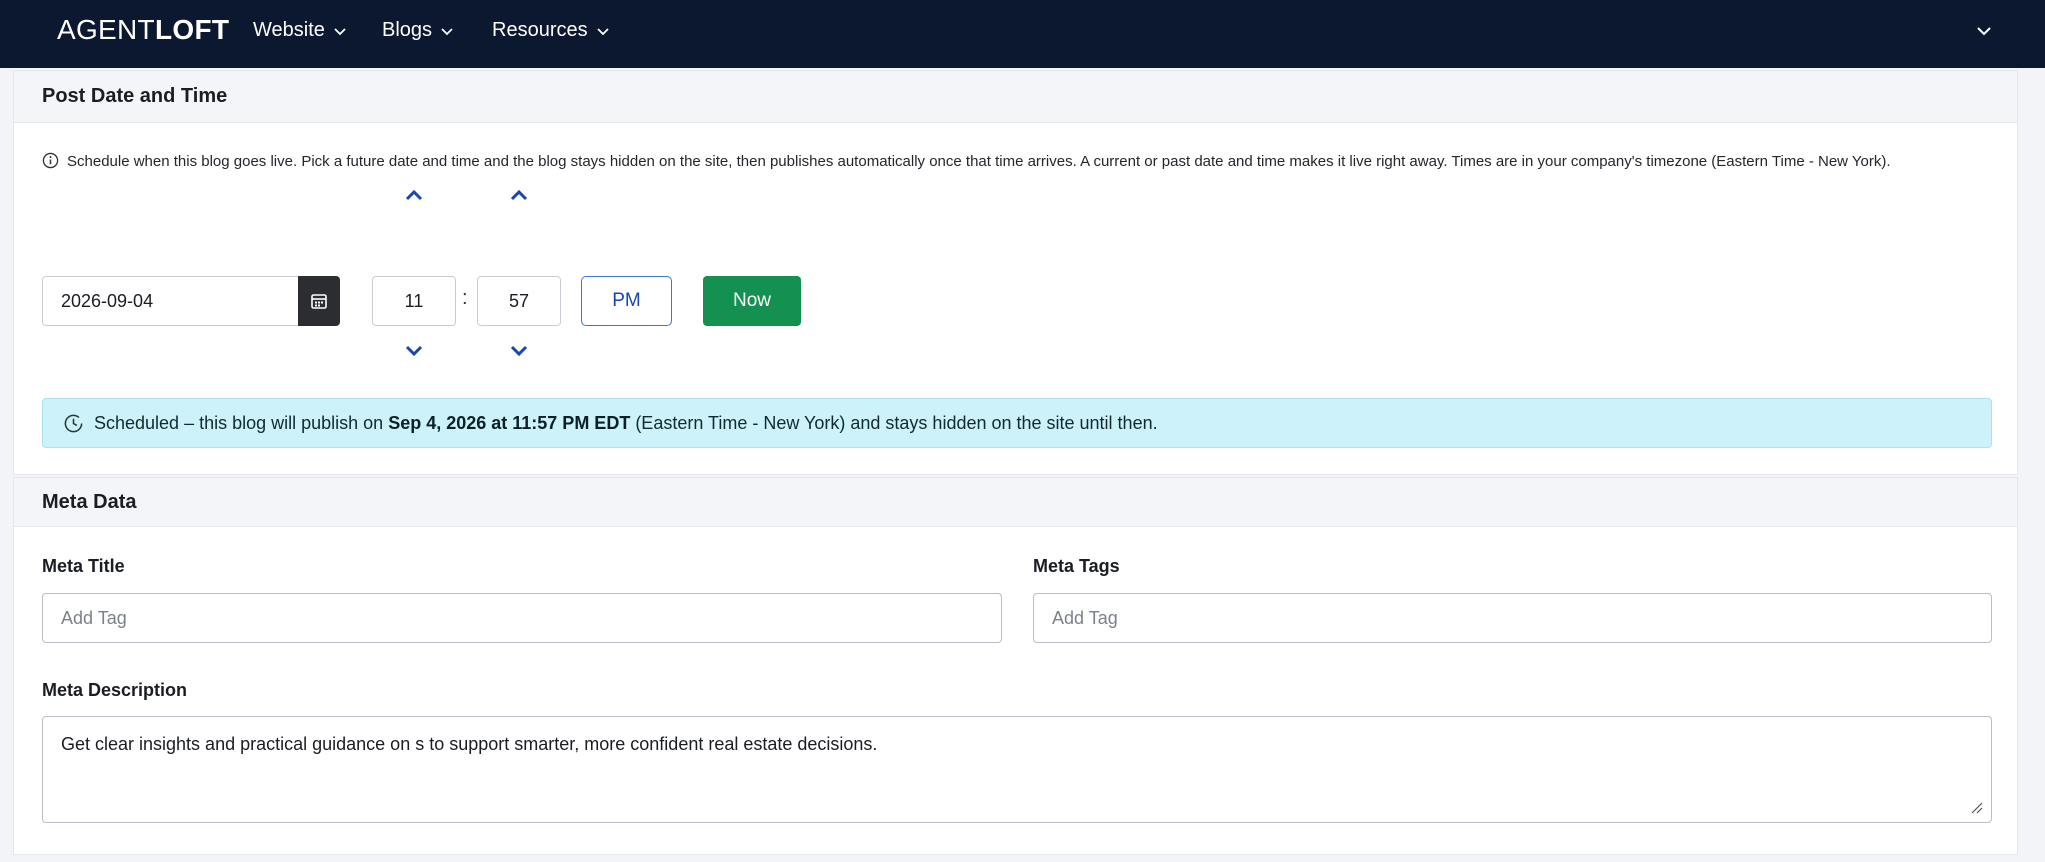 The width and height of the screenshot is (2045, 862). I want to click on now-button: Now, so click(752, 301).